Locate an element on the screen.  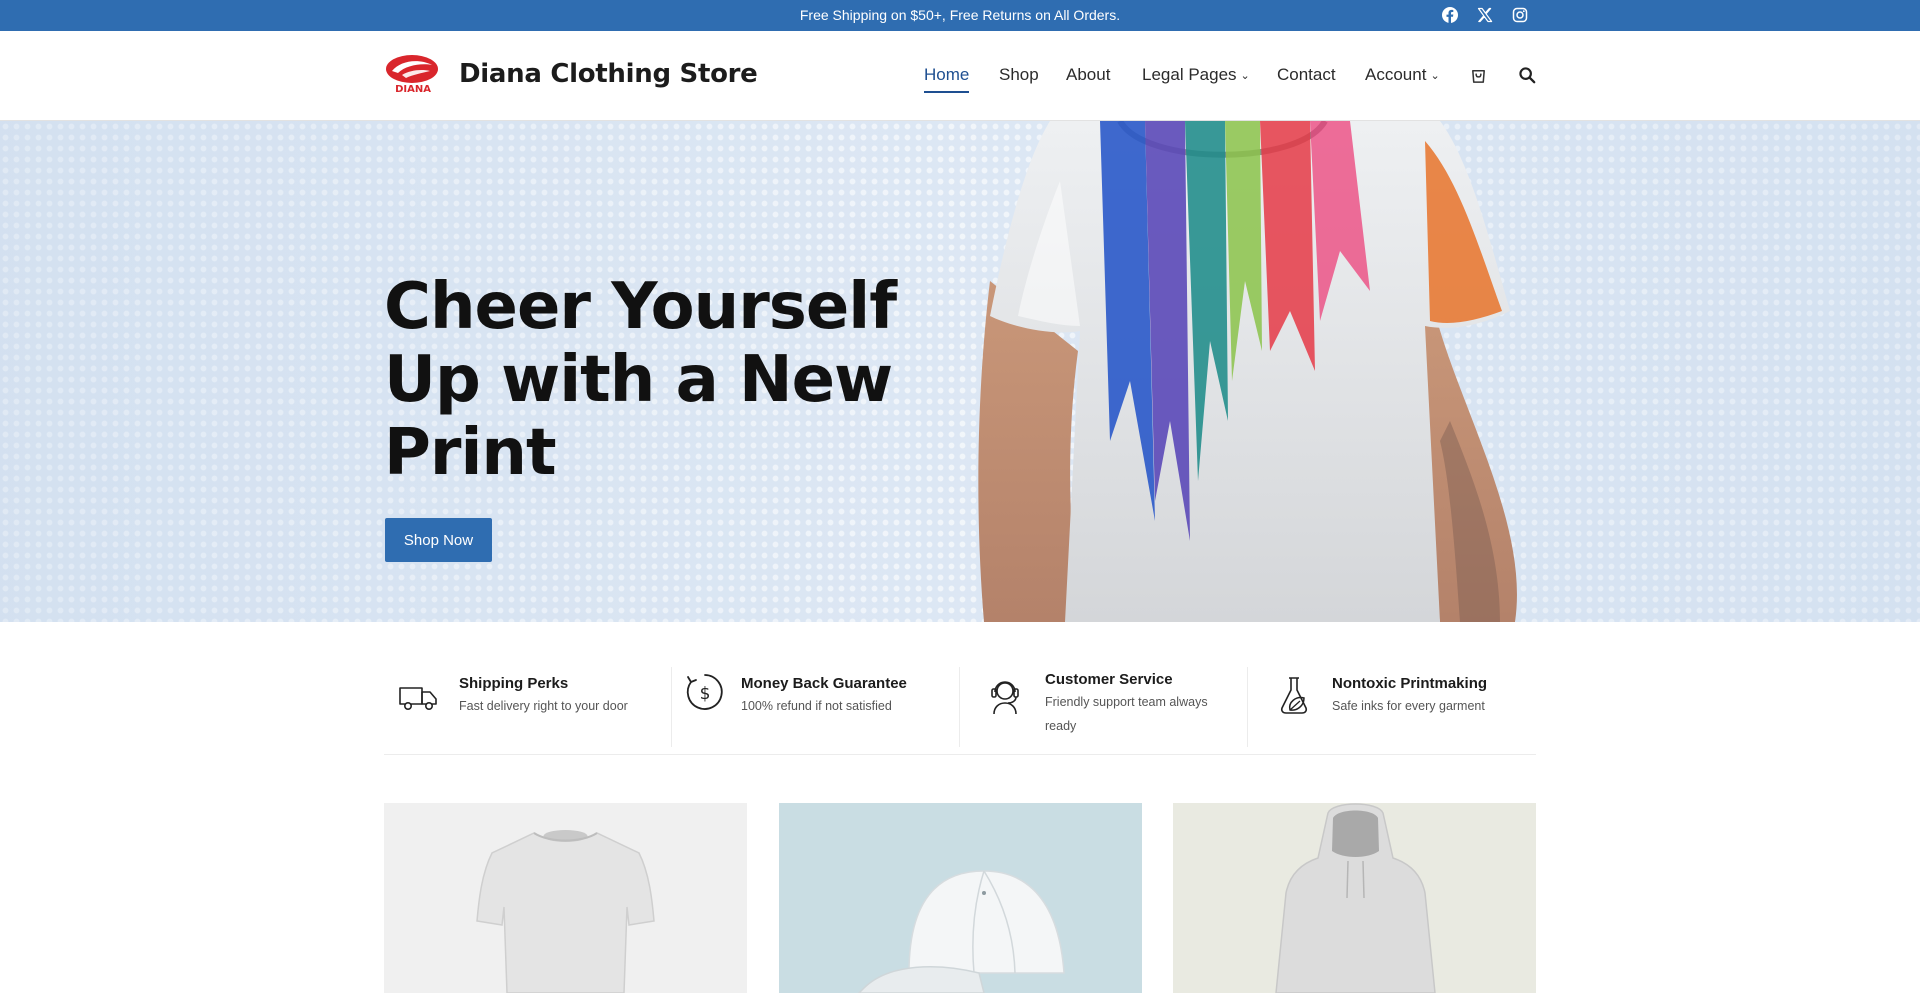
search-icon is located at coordinates (1527, 75).